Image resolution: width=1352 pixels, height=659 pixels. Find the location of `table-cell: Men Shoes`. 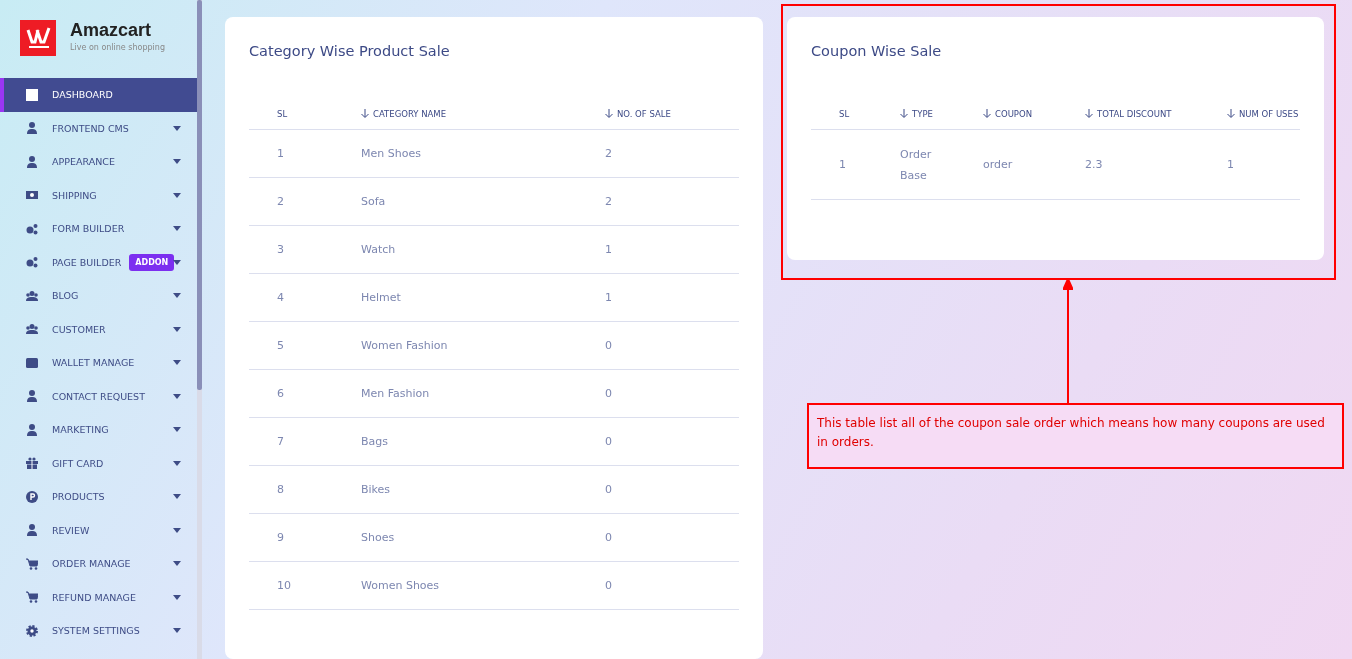

table-cell: Men Shoes is located at coordinates (391, 153).